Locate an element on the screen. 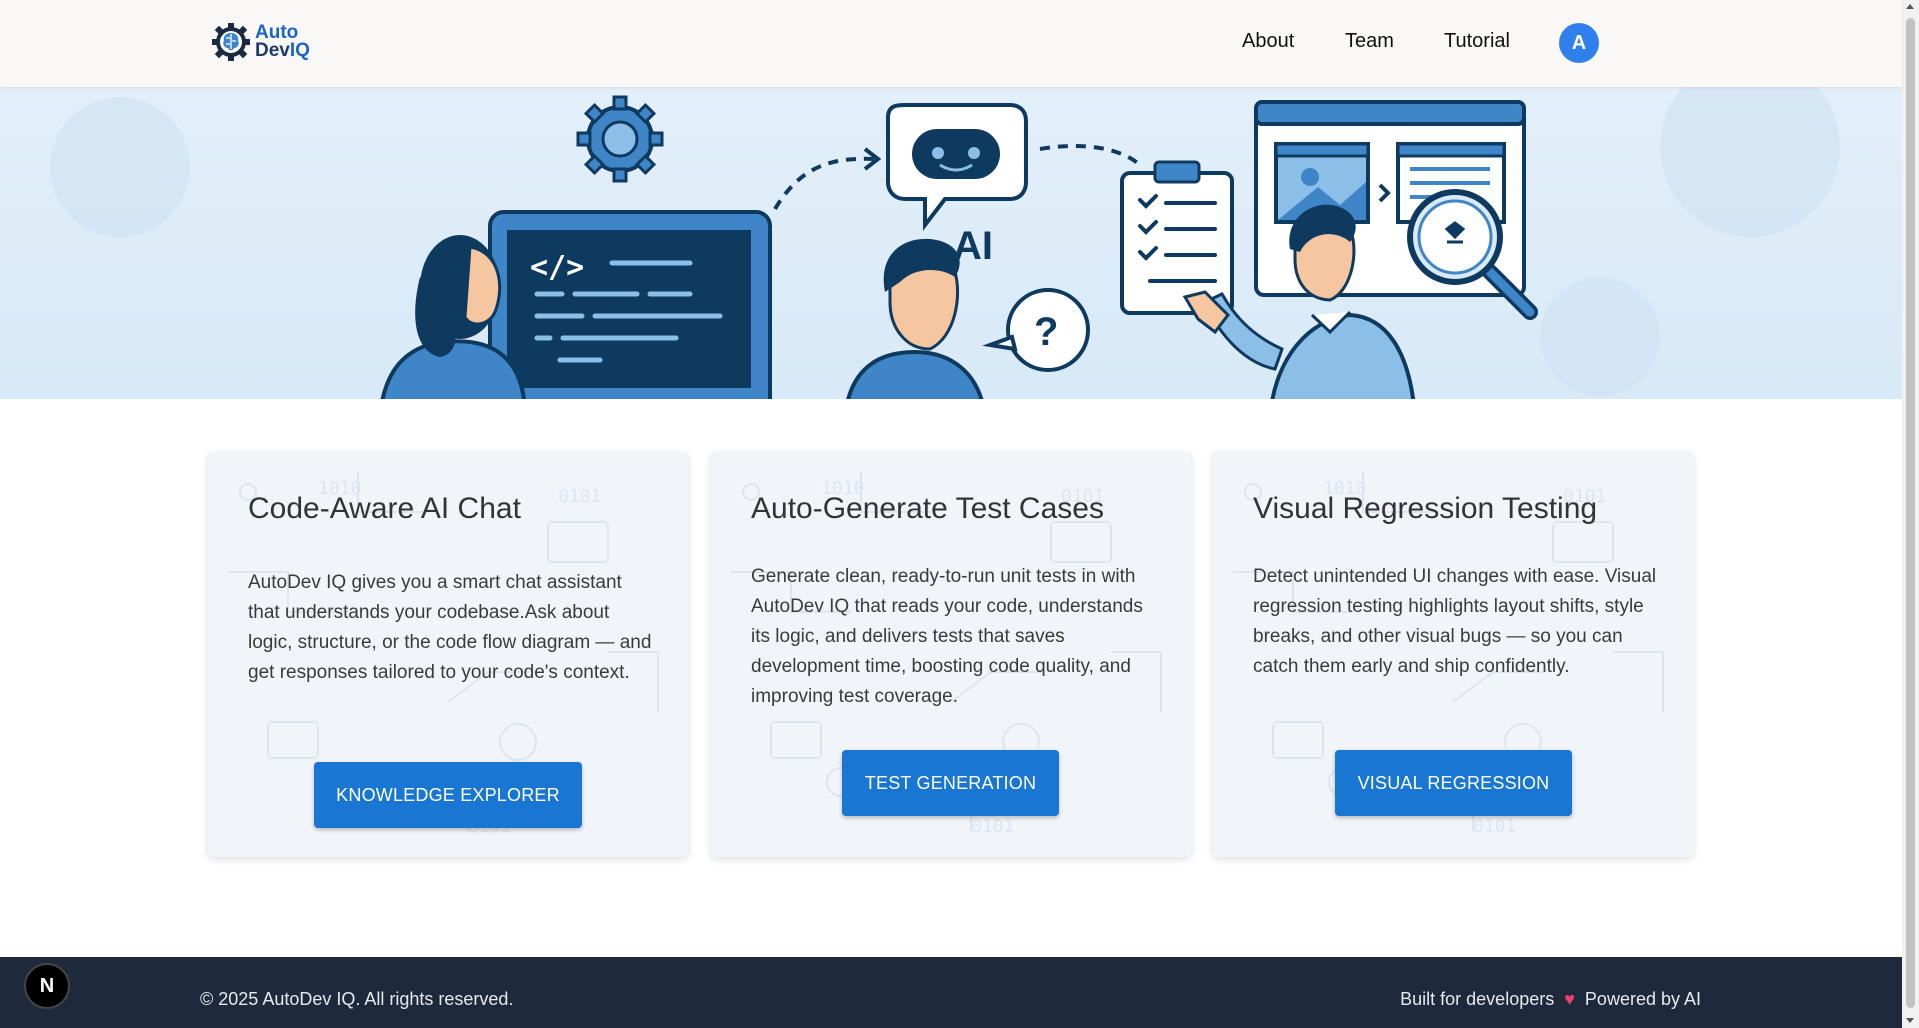 Image resolution: width=1919 pixels, height=1028 pixels. test-generation-button: TEST GENERATION is located at coordinates (950, 783).